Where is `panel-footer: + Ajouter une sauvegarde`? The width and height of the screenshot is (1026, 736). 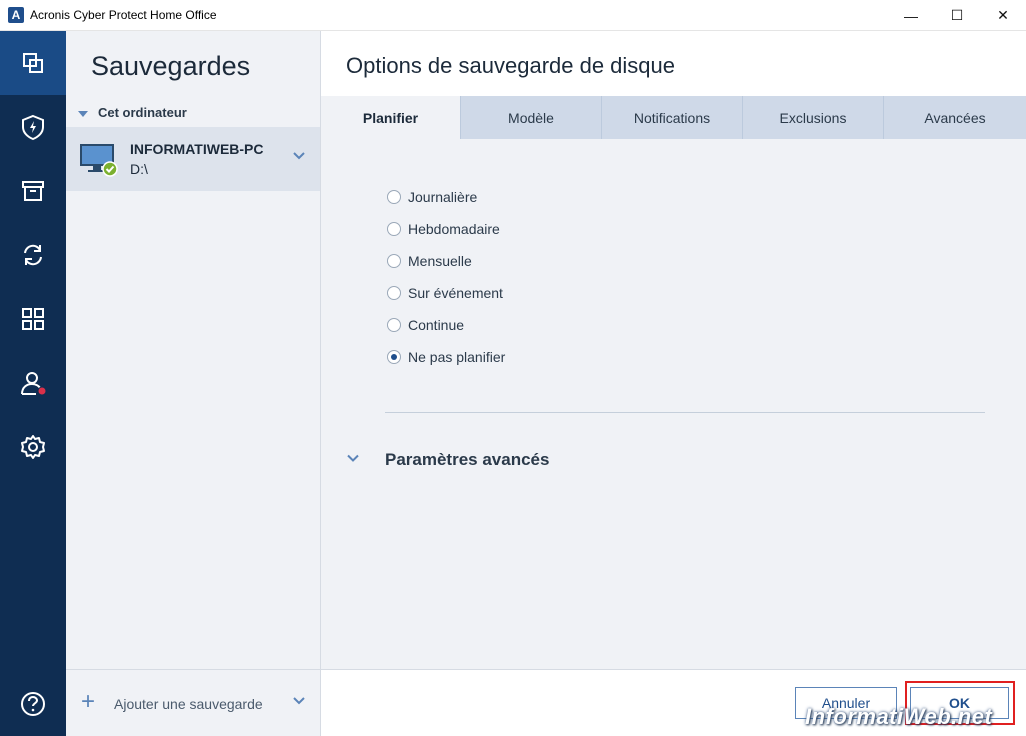
panel-footer: + Ajouter une sauvegarde is located at coordinates (193, 702).